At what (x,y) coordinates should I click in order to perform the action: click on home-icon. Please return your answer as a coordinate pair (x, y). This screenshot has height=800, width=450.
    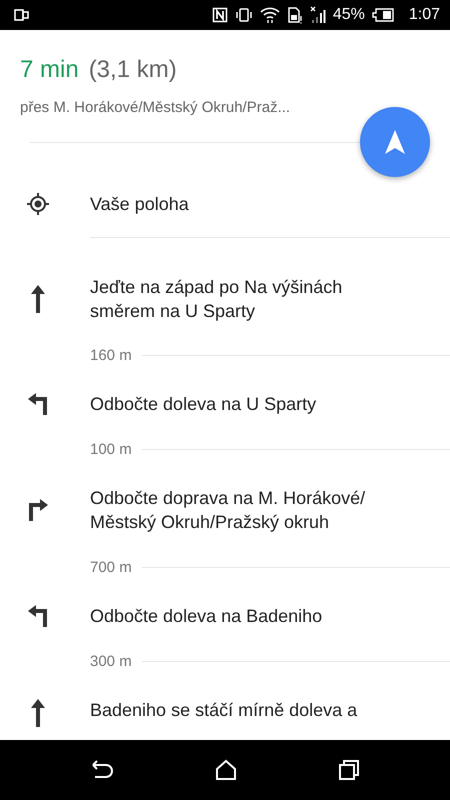
    Looking at the image, I should click on (225, 770).